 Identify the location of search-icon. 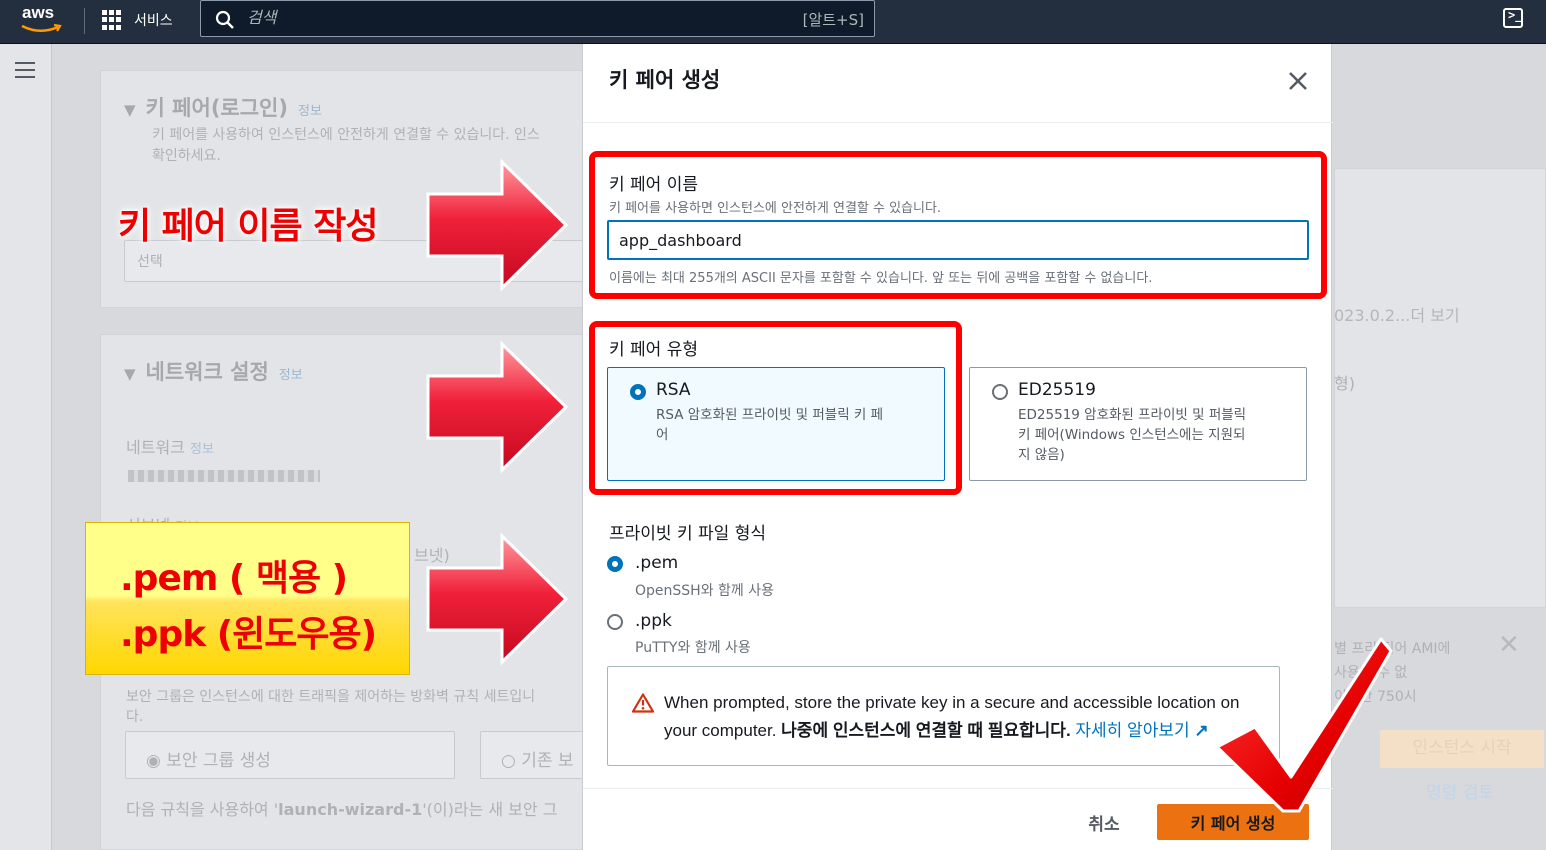
(224, 19).